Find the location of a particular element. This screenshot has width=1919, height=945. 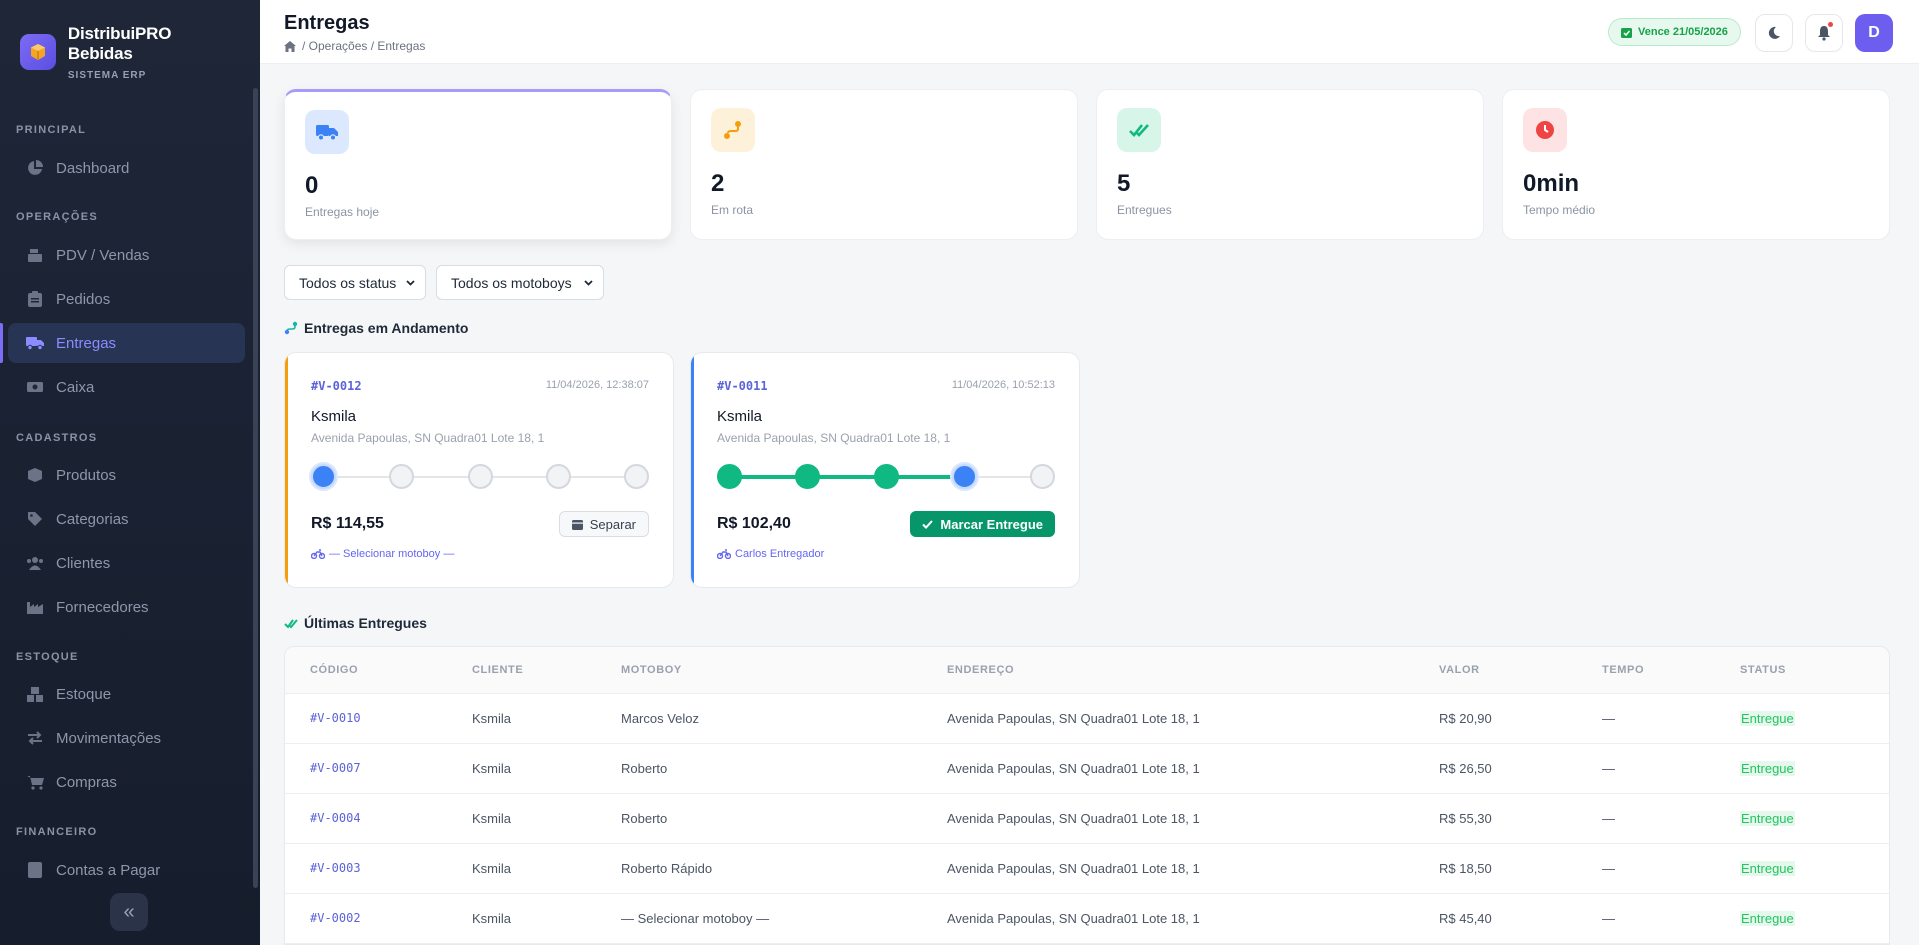

card-accent-bar is located at coordinates (286, 470).